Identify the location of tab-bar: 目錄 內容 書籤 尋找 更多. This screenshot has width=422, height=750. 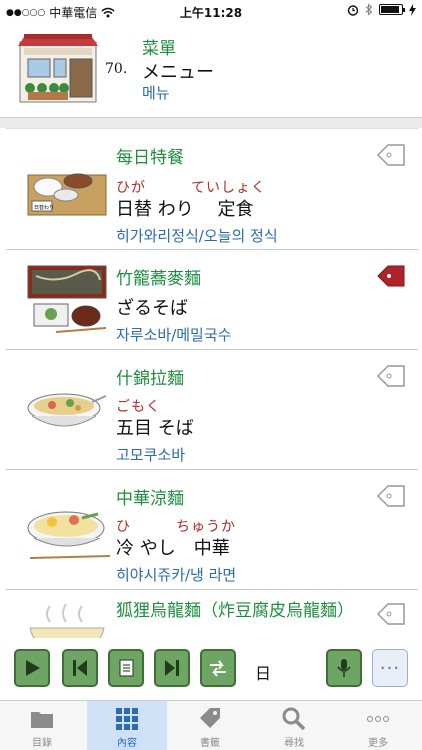
(211, 725).